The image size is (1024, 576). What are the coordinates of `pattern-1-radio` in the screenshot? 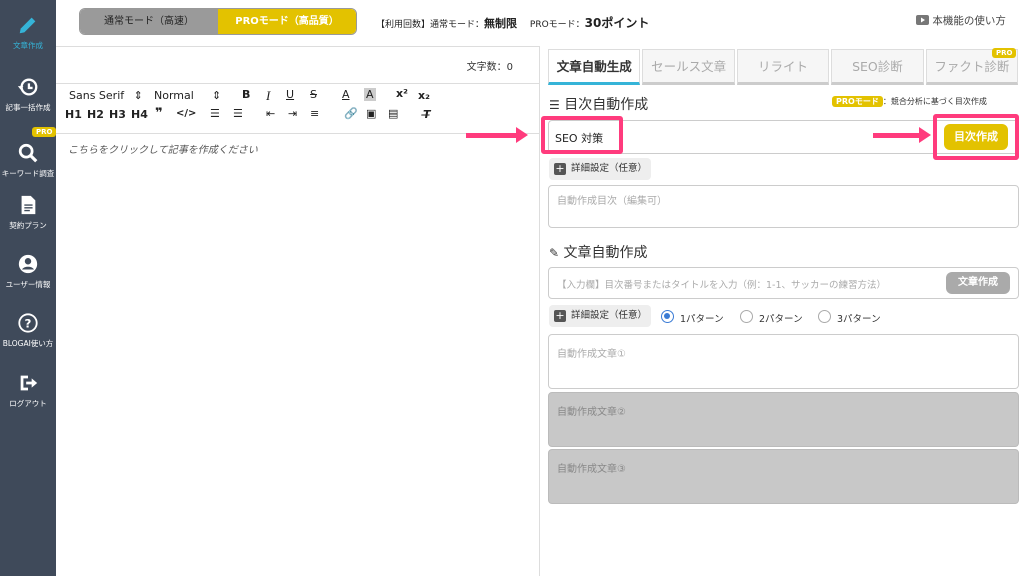 It's located at (667, 316).